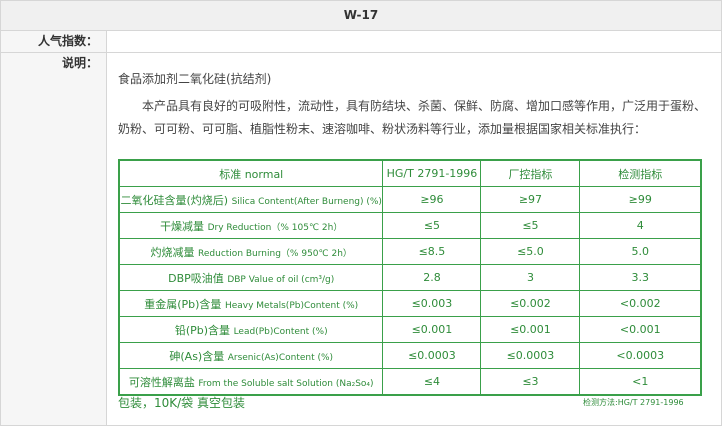 The width and height of the screenshot is (722, 426). Describe the element at coordinates (251, 173) in the screenshot. I see `col-header-standard: 标准 normal` at that location.